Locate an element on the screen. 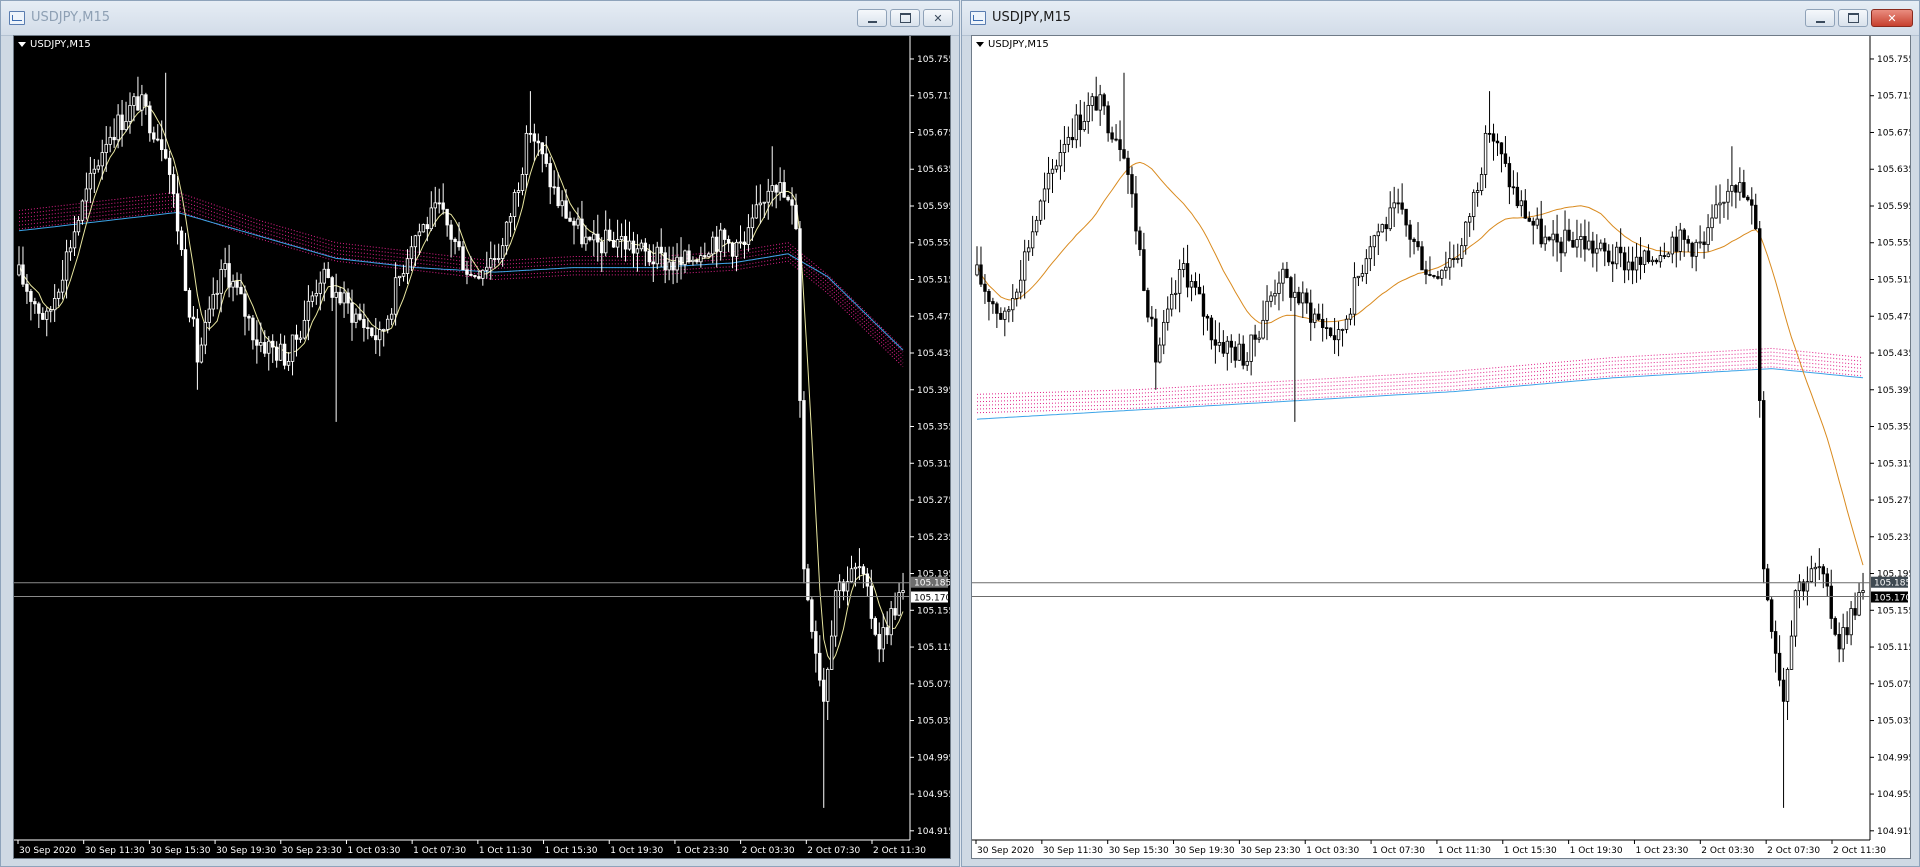 The width and height of the screenshot is (1920, 867). price-tick-label: 105.715 is located at coordinates (1893, 97).